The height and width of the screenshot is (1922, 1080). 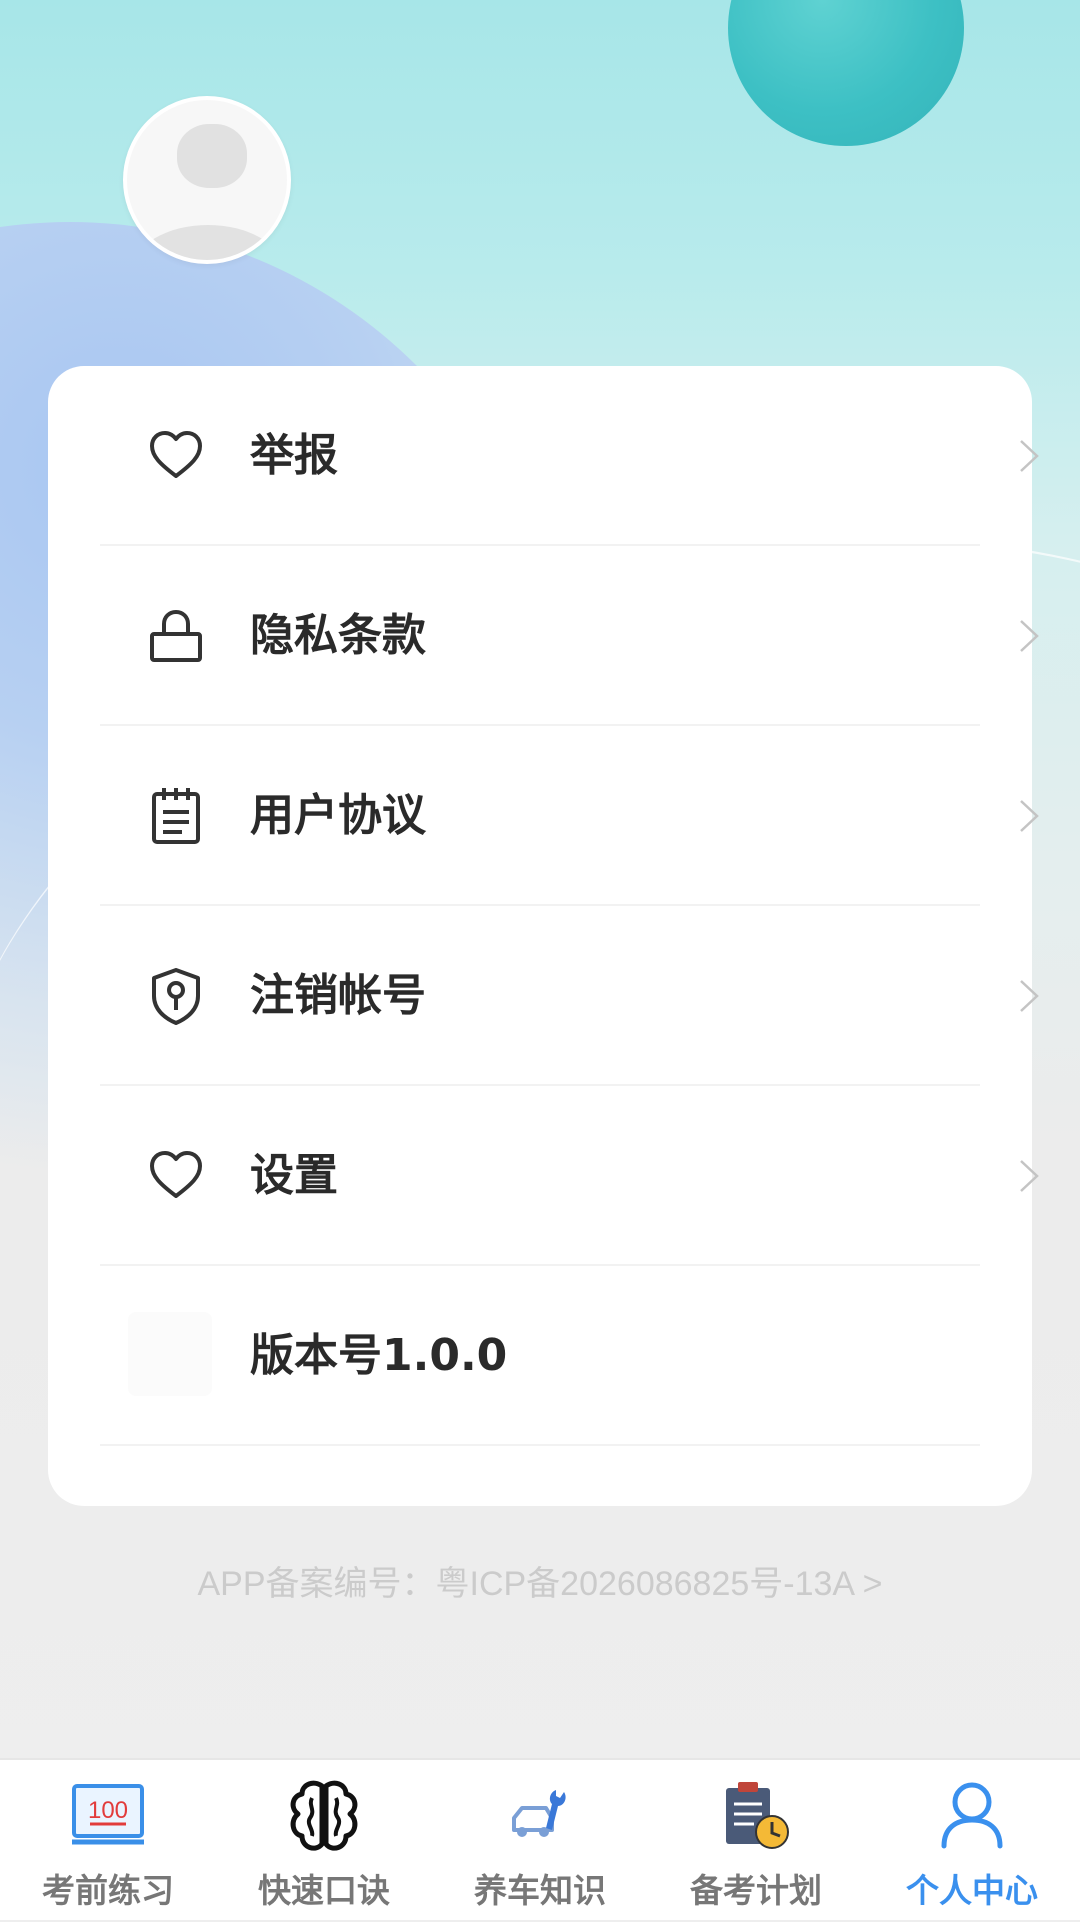 What do you see at coordinates (324, 1815) in the screenshot?
I see `brain-icon` at bounding box center [324, 1815].